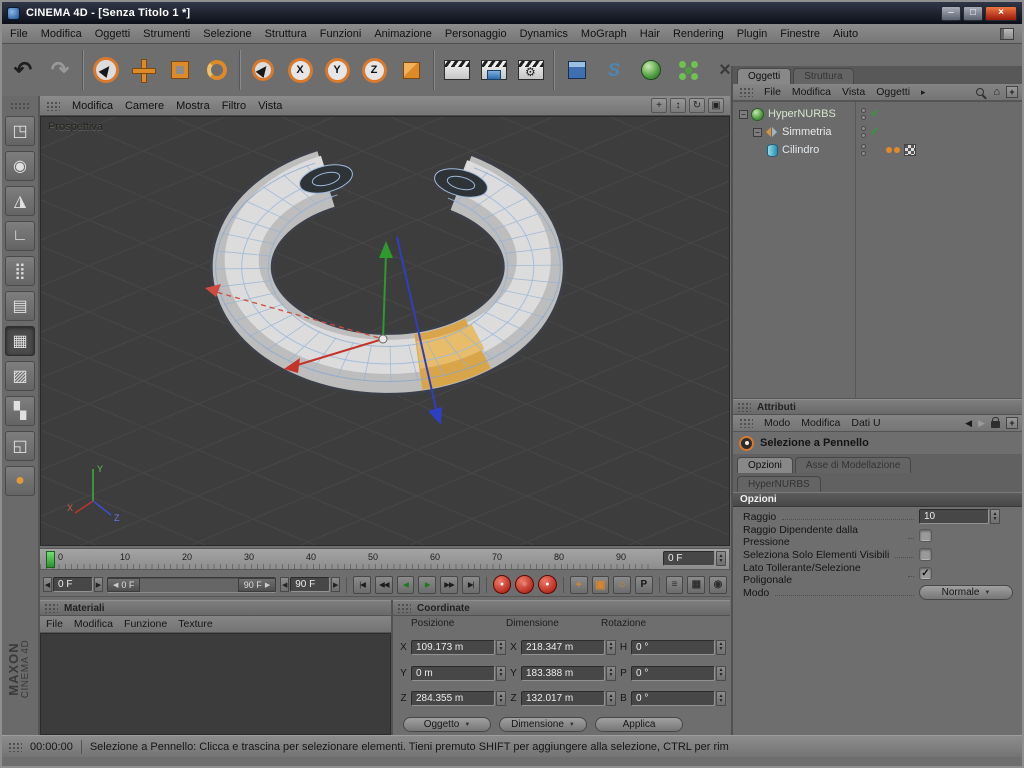 Image resolution: width=1024 pixels, height=768 pixels. What do you see at coordinates (144, 106) in the screenshot?
I see `vp-menu-camere: Camere` at bounding box center [144, 106].